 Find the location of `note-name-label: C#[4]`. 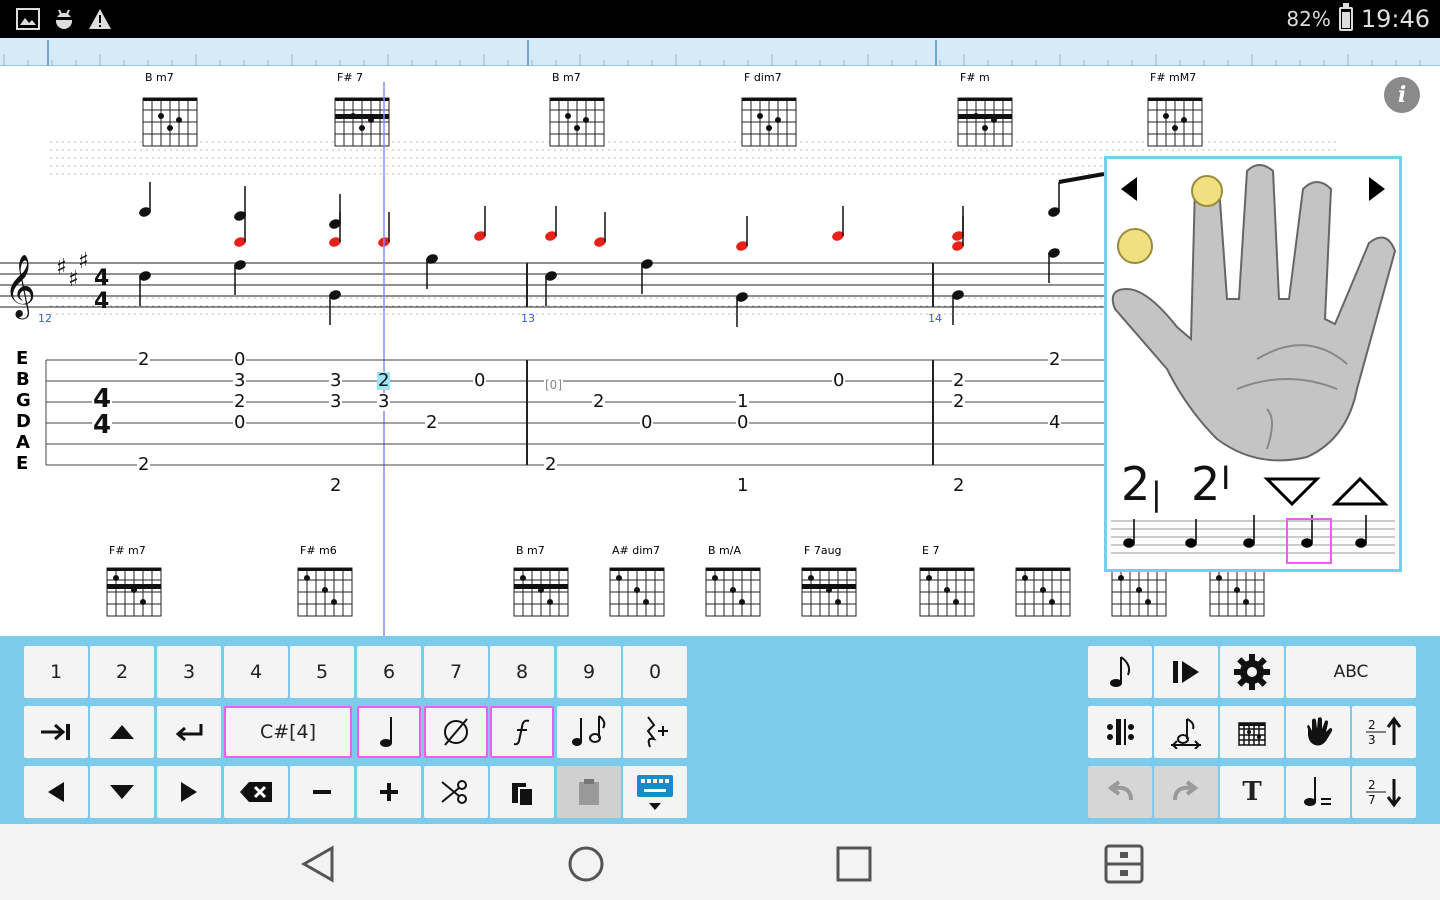

note-name-label: C#[4] is located at coordinates (288, 732).